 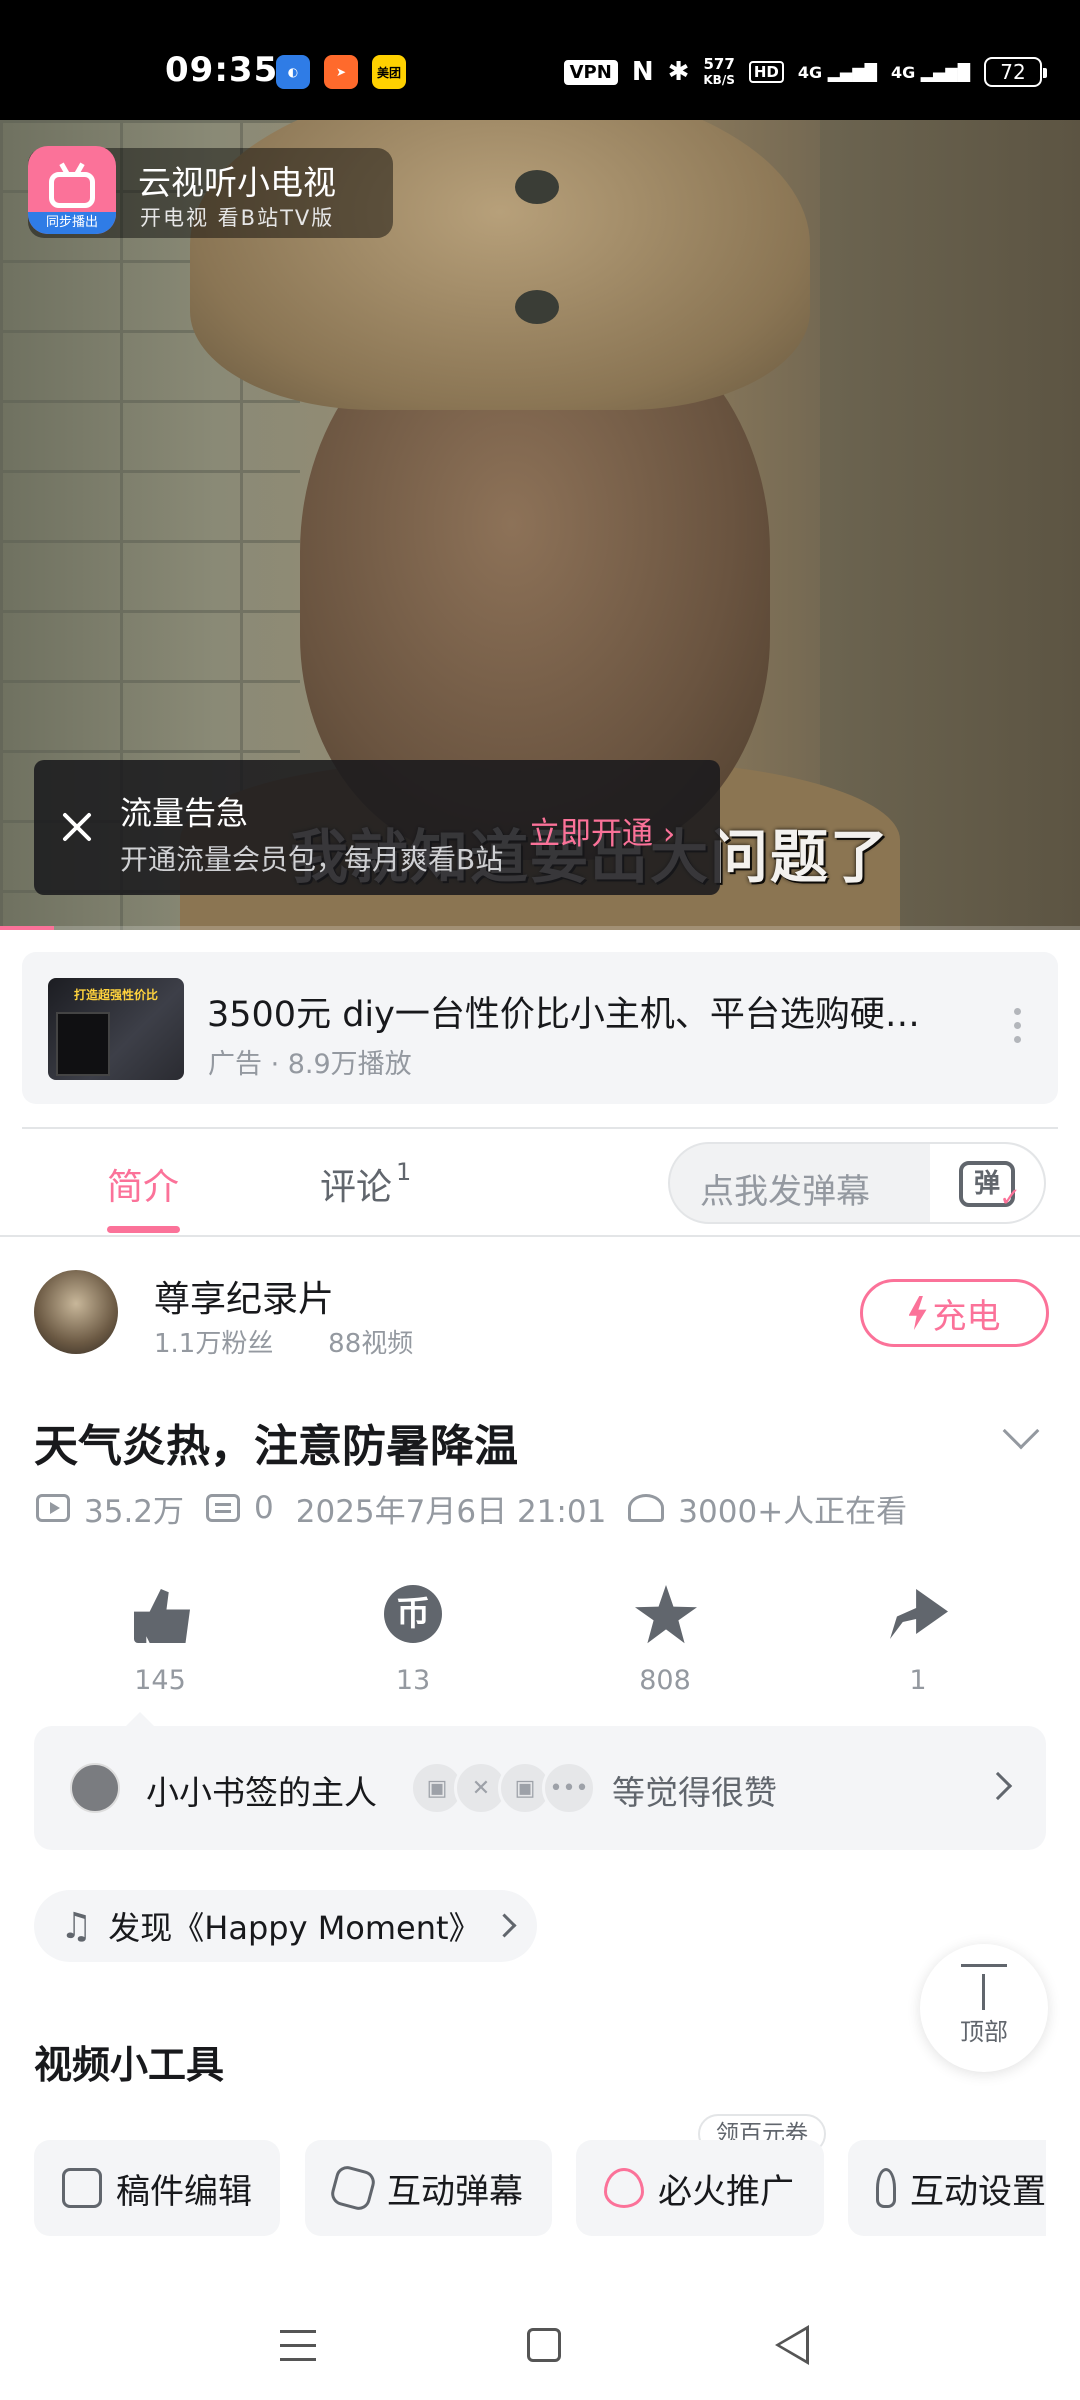 I want to click on liker-name: 小小书签的主人, so click(x=261, y=1792).